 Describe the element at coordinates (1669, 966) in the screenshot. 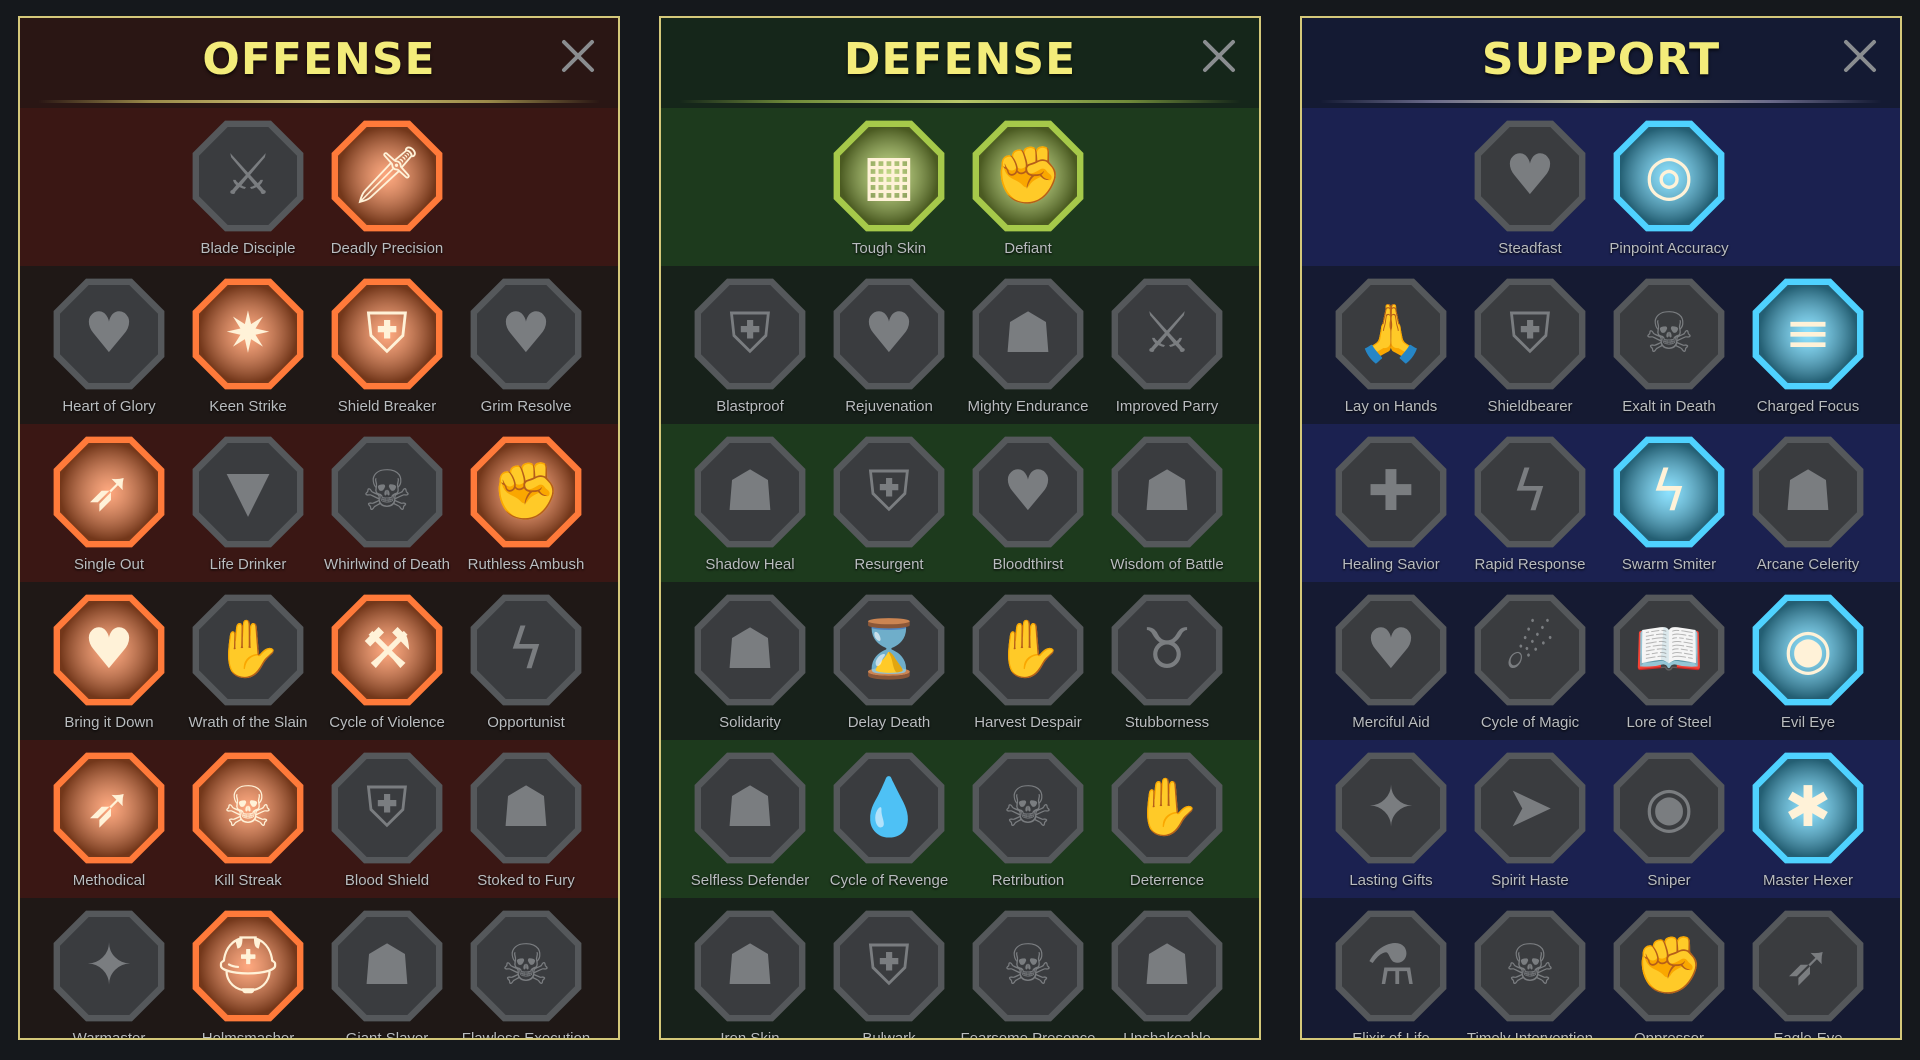

I see `crushing-fist-icon` at that location.